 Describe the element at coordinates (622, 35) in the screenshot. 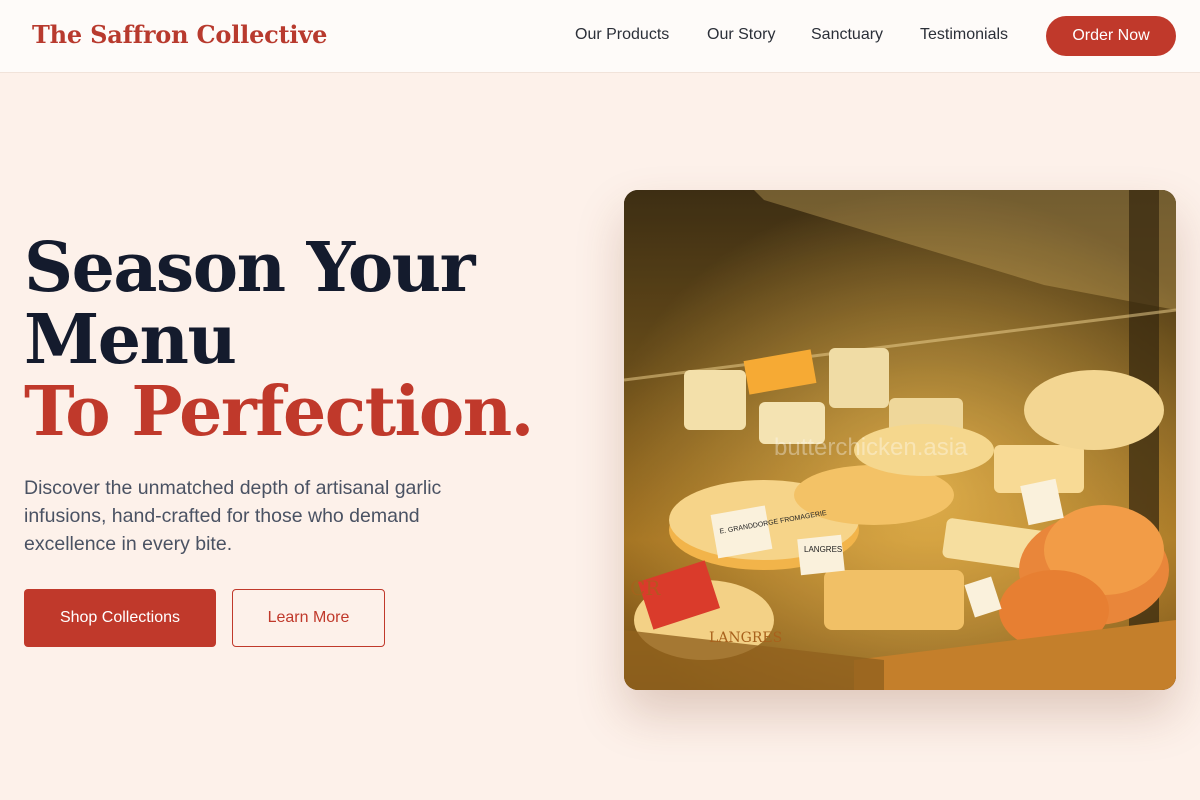

I see `nav-link-our-products: Our Products` at that location.